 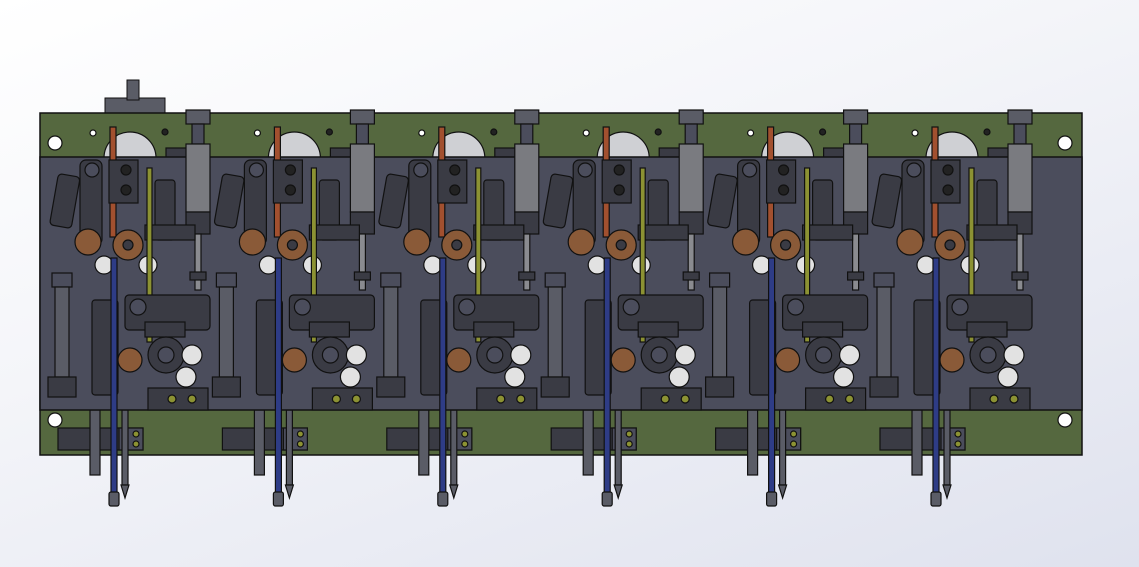 What do you see at coordinates (1065, 420) in the screenshot?
I see `mount-hole` at bounding box center [1065, 420].